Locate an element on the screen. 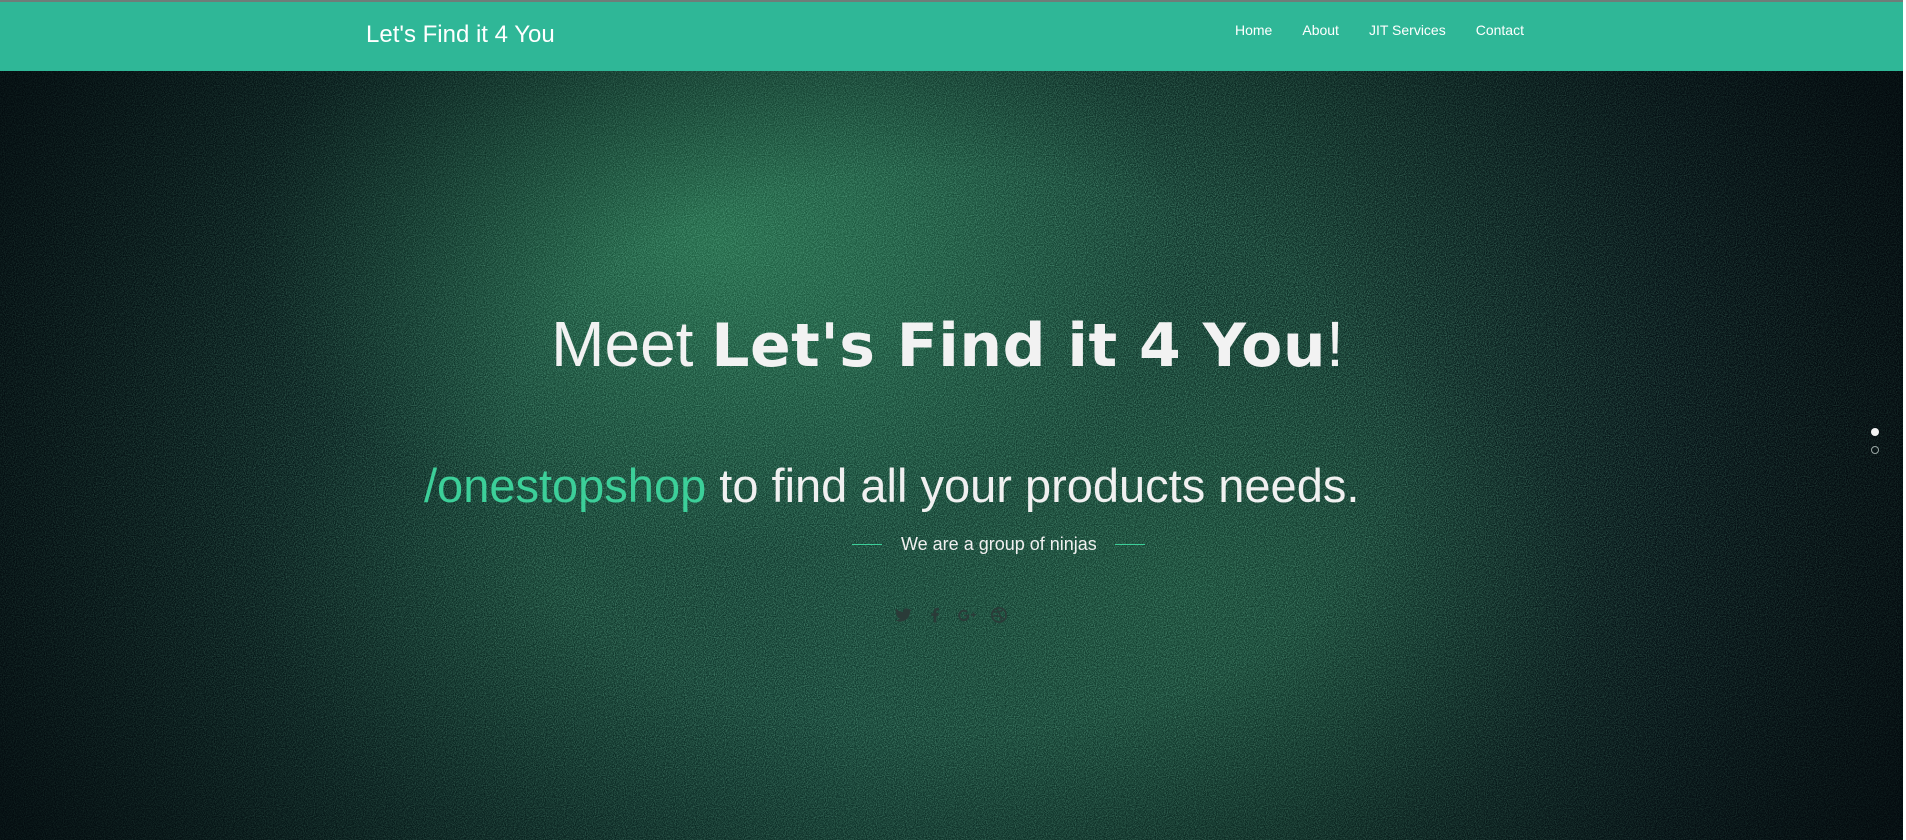  subline-left-dash is located at coordinates (867, 544).